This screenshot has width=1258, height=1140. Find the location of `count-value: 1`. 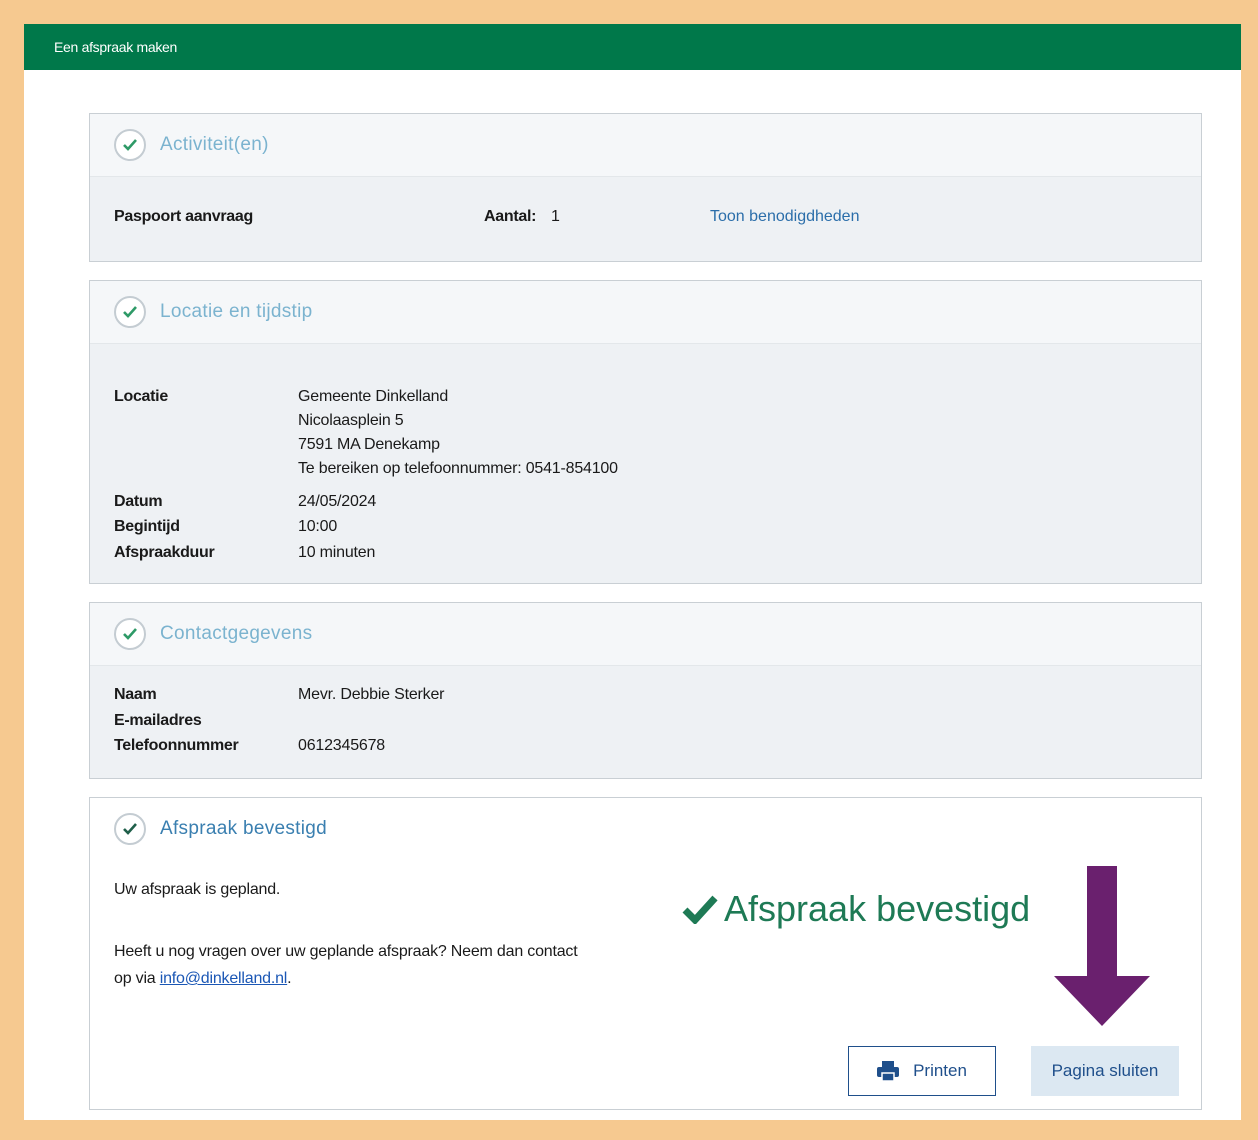

count-value: 1 is located at coordinates (555, 216).